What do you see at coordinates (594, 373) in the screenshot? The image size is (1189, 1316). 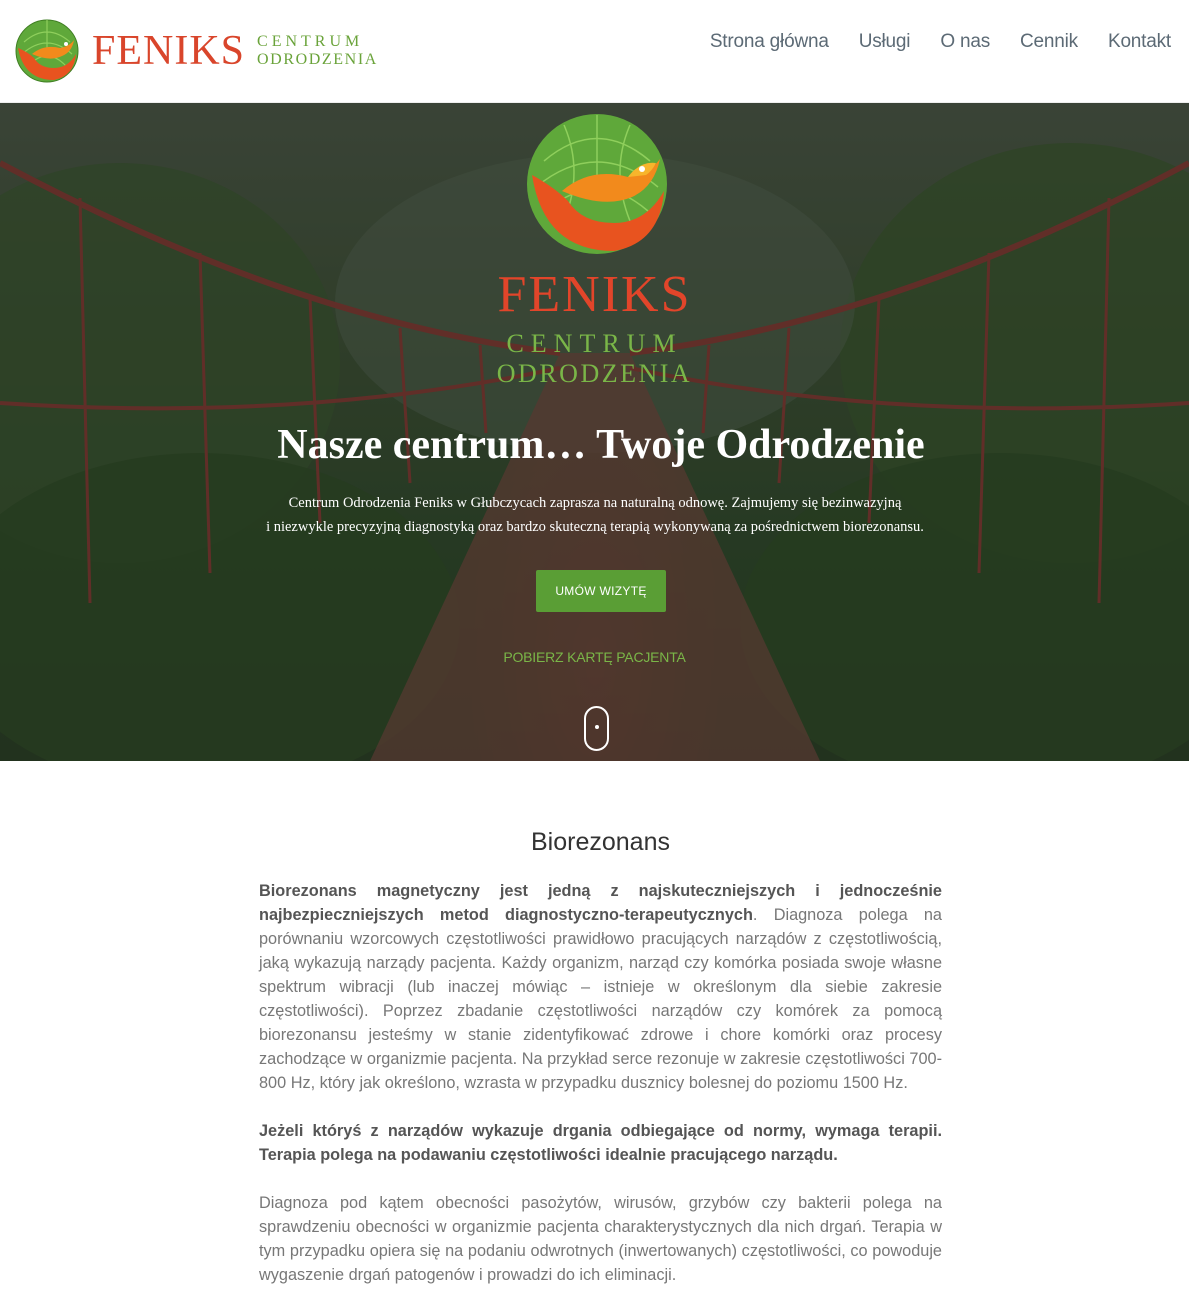 I see `hero-subtitle-line2: ODRODZENIA` at bounding box center [594, 373].